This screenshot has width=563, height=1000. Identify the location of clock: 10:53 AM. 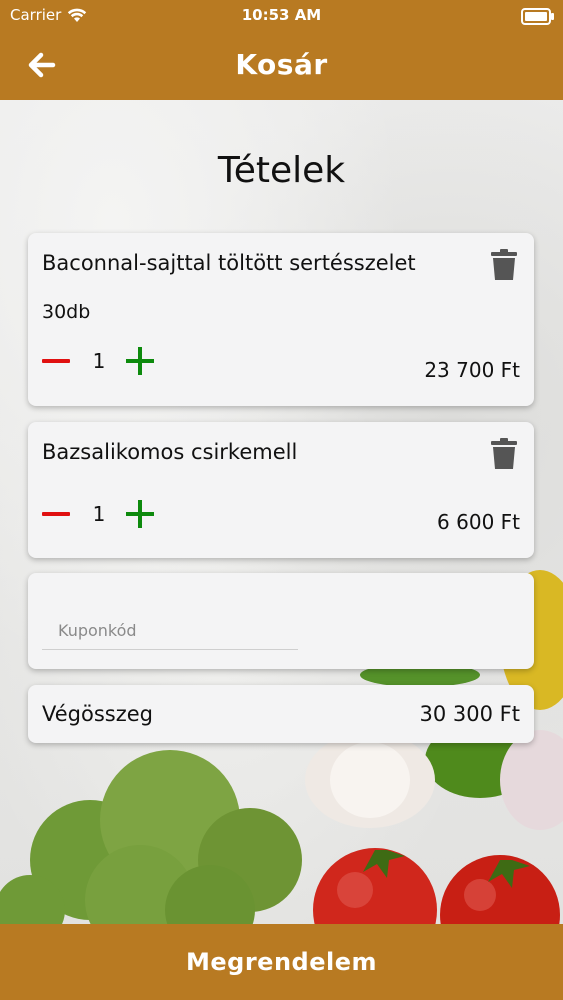
(281, 15).